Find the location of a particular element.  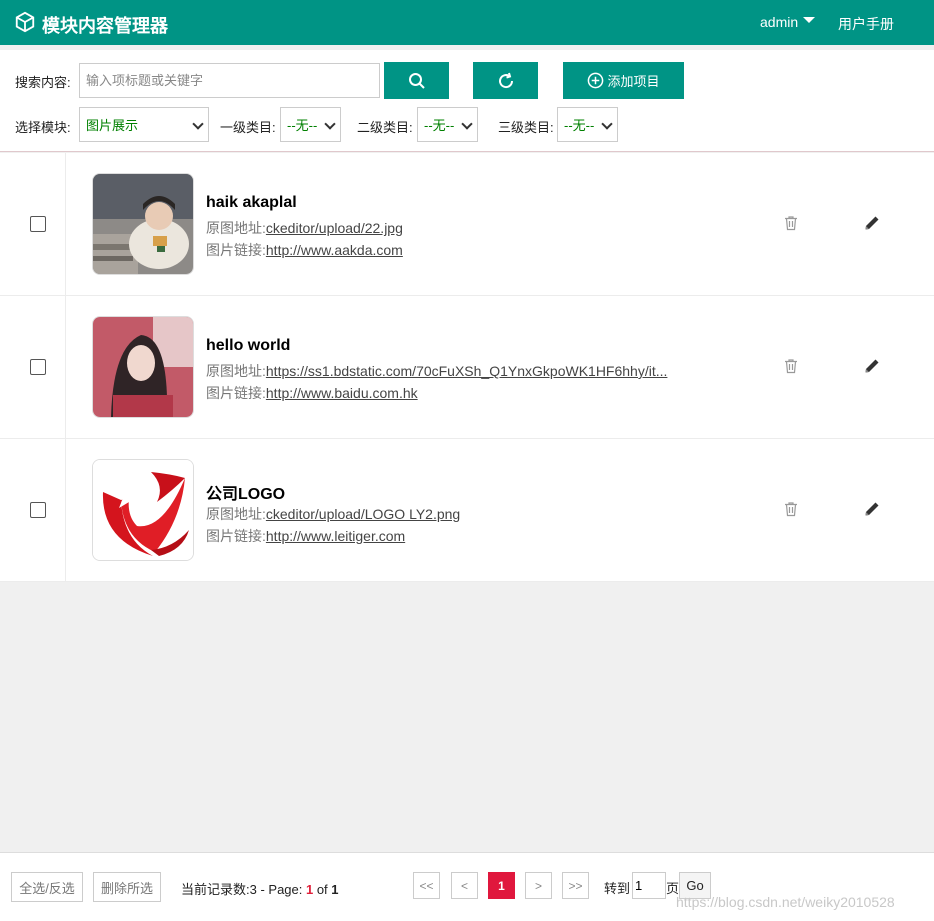

records-text: 当前记录数:3 - Page: is located at coordinates (243, 889).